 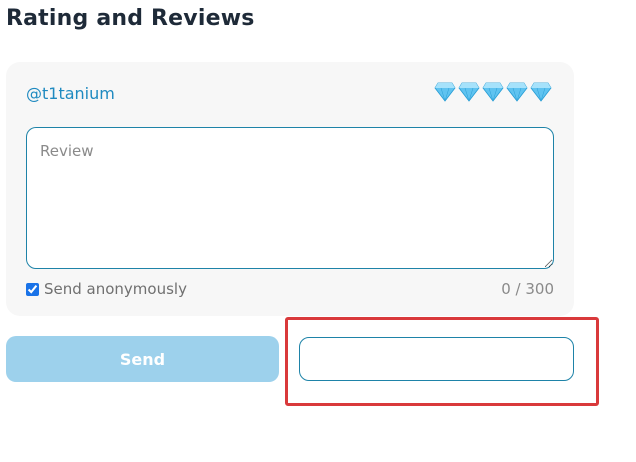 What do you see at coordinates (32, 289) in the screenshot?
I see `send-anonymously-checkbox` at bounding box center [32, 289].